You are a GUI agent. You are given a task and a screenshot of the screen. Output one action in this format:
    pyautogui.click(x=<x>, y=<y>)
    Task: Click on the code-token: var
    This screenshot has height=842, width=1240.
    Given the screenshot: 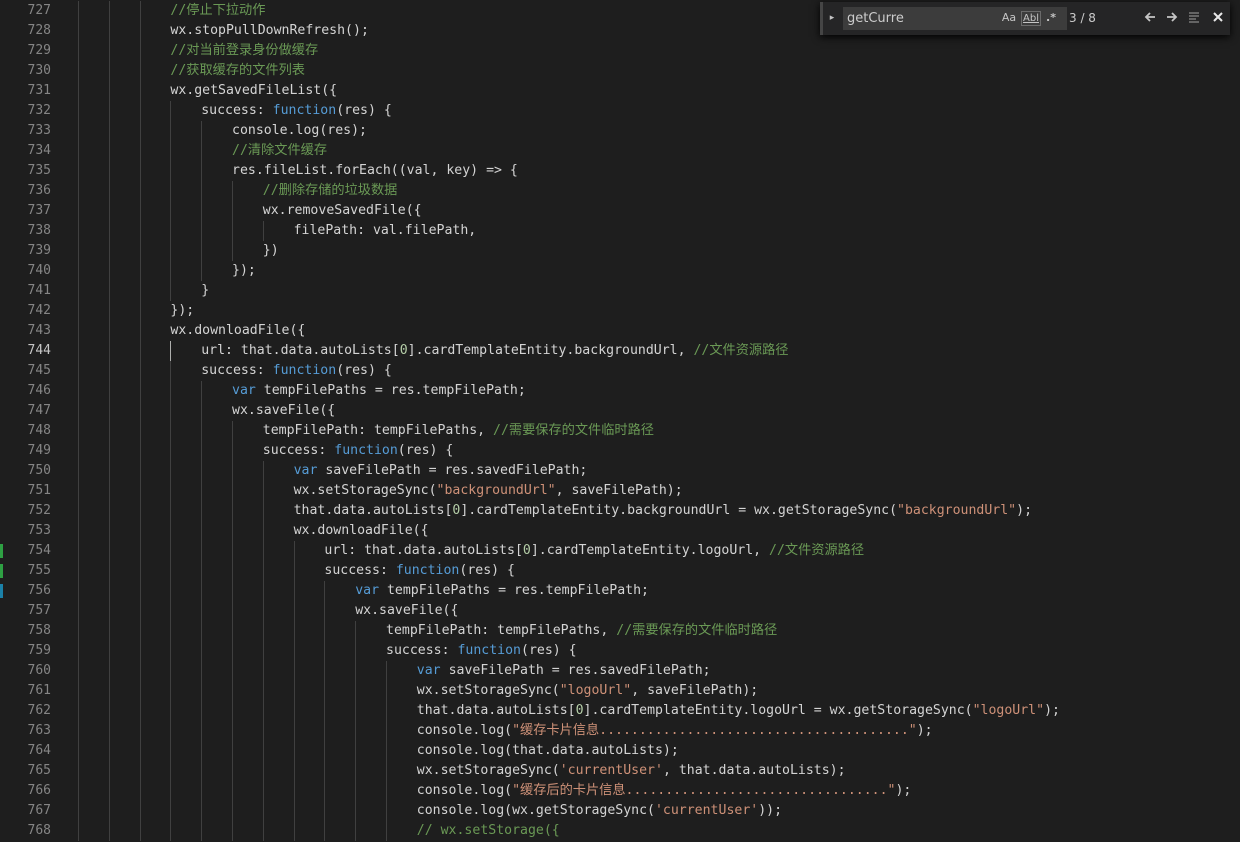 What is the action you would take?
    pyautogui.click(x=367, y=590)
    